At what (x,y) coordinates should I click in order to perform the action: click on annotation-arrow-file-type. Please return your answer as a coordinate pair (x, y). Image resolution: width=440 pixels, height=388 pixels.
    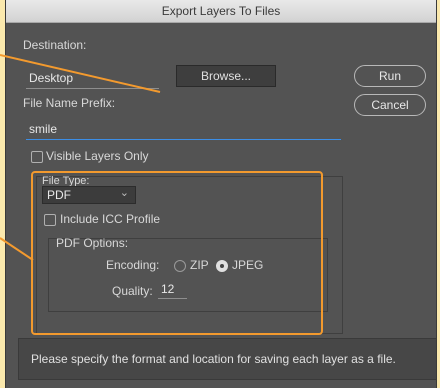
    Looking at the image, I should click on (17, 249).